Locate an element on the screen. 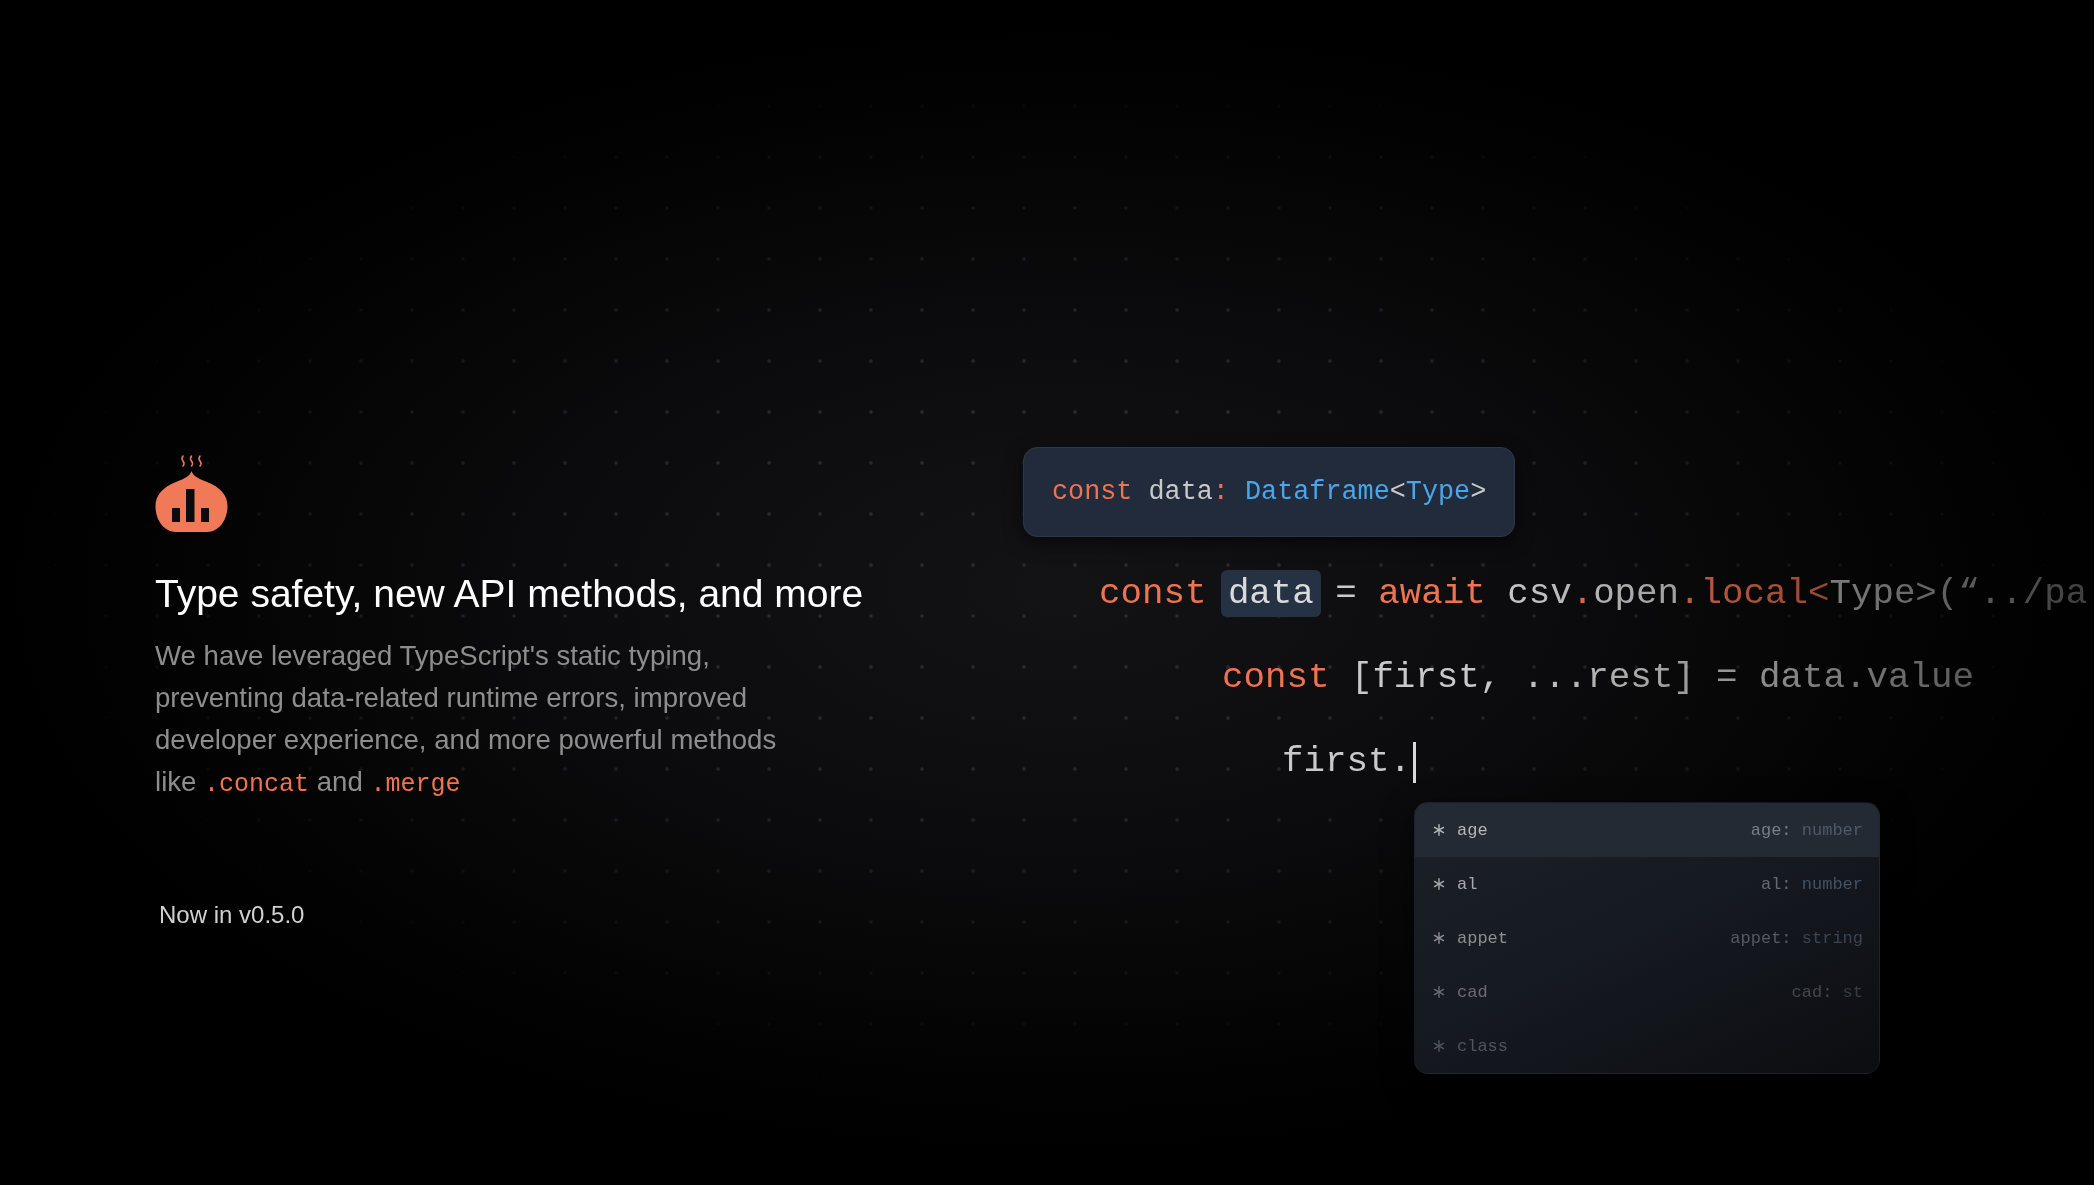 This screenshot has height=1185, width=2094. type-hint: appet: string is located at coordinates (1796, 938).